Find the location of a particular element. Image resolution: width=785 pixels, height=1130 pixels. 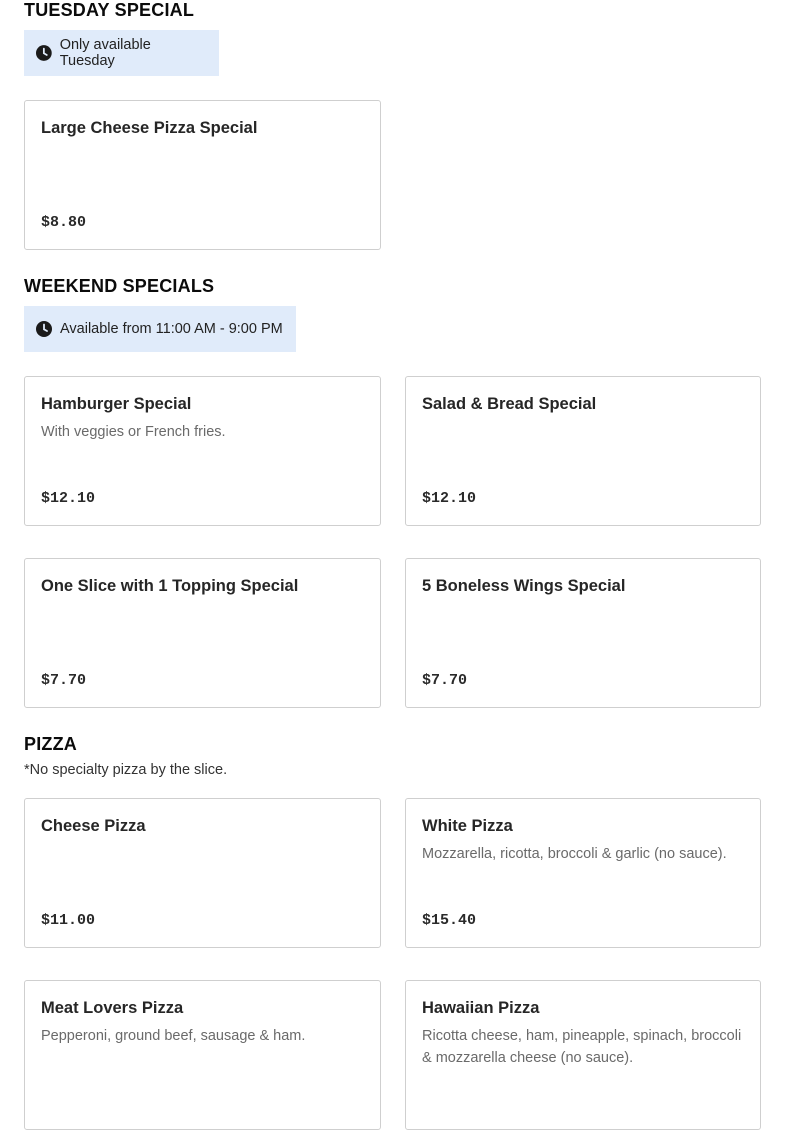

availability-text: Available from 11:00 AM - 9:00 PM is located at coordinates (171, 329).